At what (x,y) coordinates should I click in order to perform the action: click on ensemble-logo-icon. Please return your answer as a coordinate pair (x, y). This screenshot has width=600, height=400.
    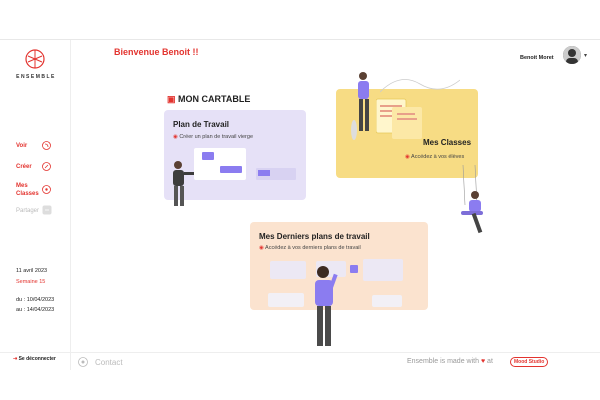
    Looking at the image, I should click on (35, 59).